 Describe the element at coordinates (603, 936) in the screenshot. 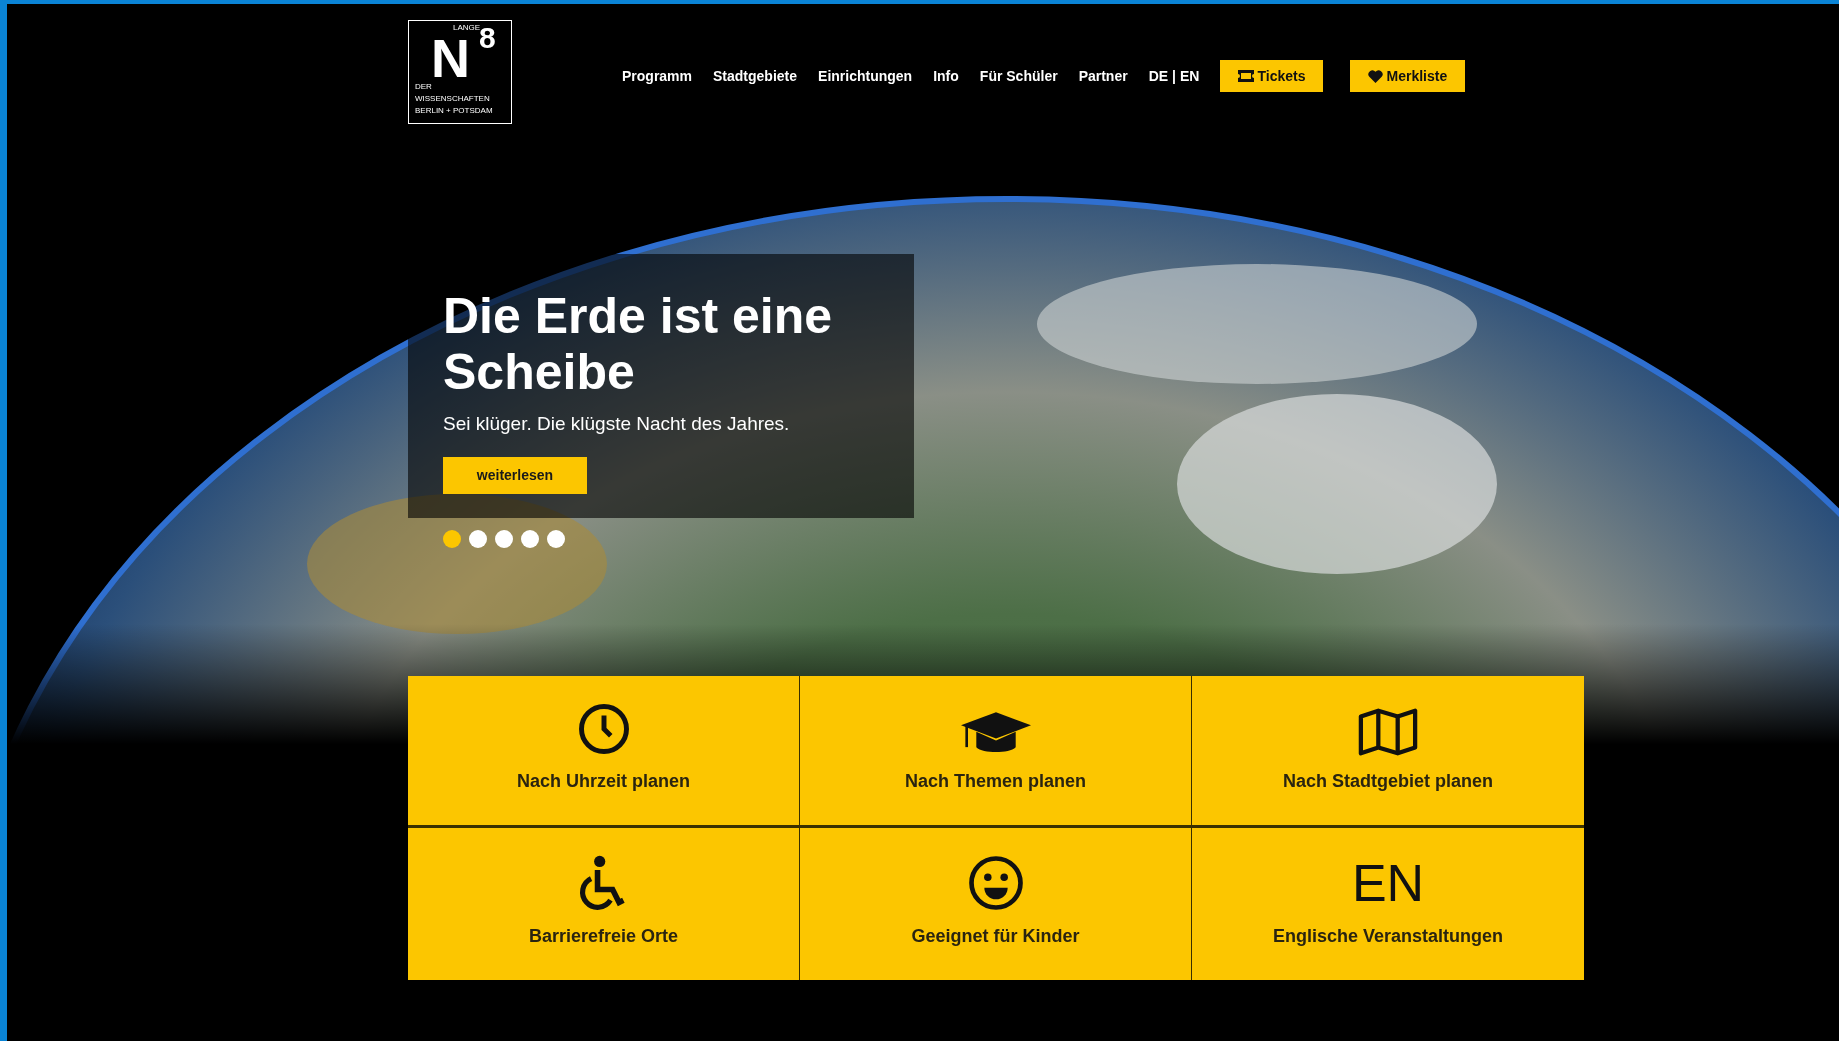

I see `tile-label: Barrierefreie Orte` at that location.